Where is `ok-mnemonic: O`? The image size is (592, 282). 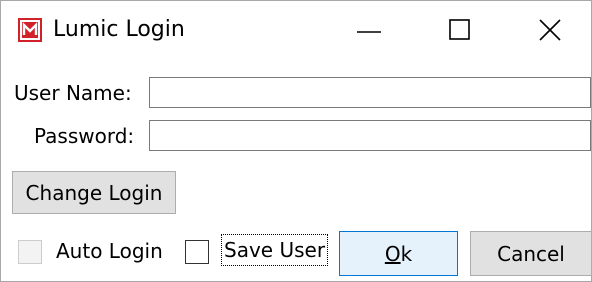
ok-mnemonic: O is located at coordinates (392, 253).